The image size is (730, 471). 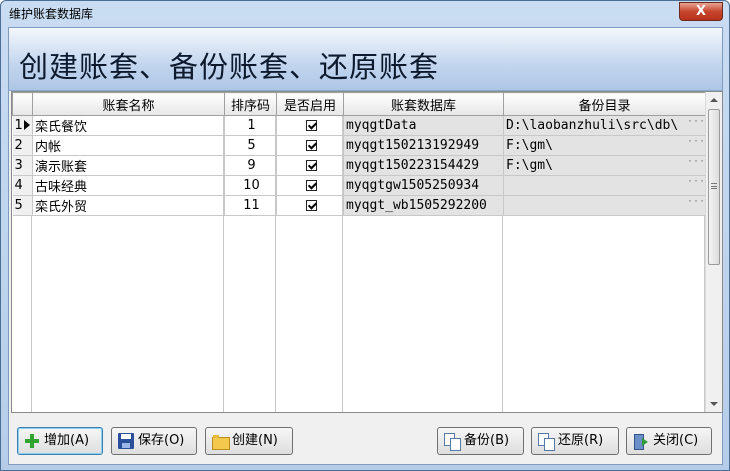 I want to click on page-title: 创建账套、备份账套、还原账套, so click(x=229, y=67).